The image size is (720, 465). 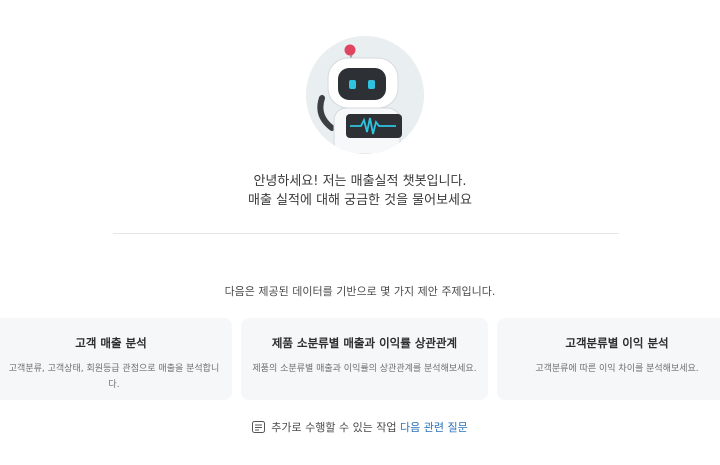 What do you see at coordinates (434, 427) in the screenshot?
I see `related-questions-link: 다음 관련 질문` at bounding box center [434, 427].